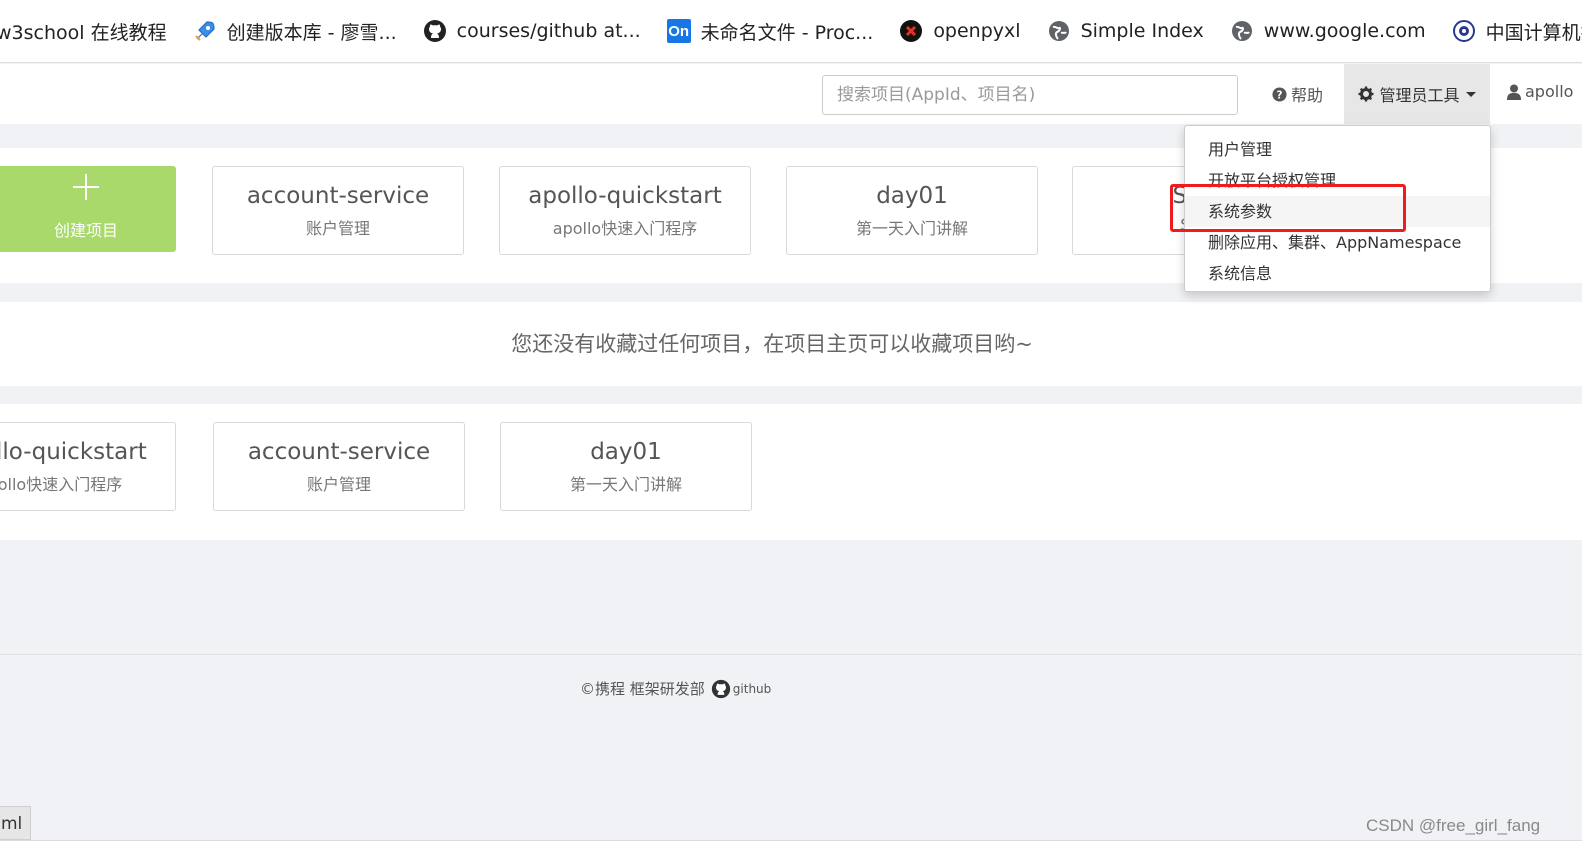  I want to click on menu-item-user-management: 用户管理, so click(1337, 149).